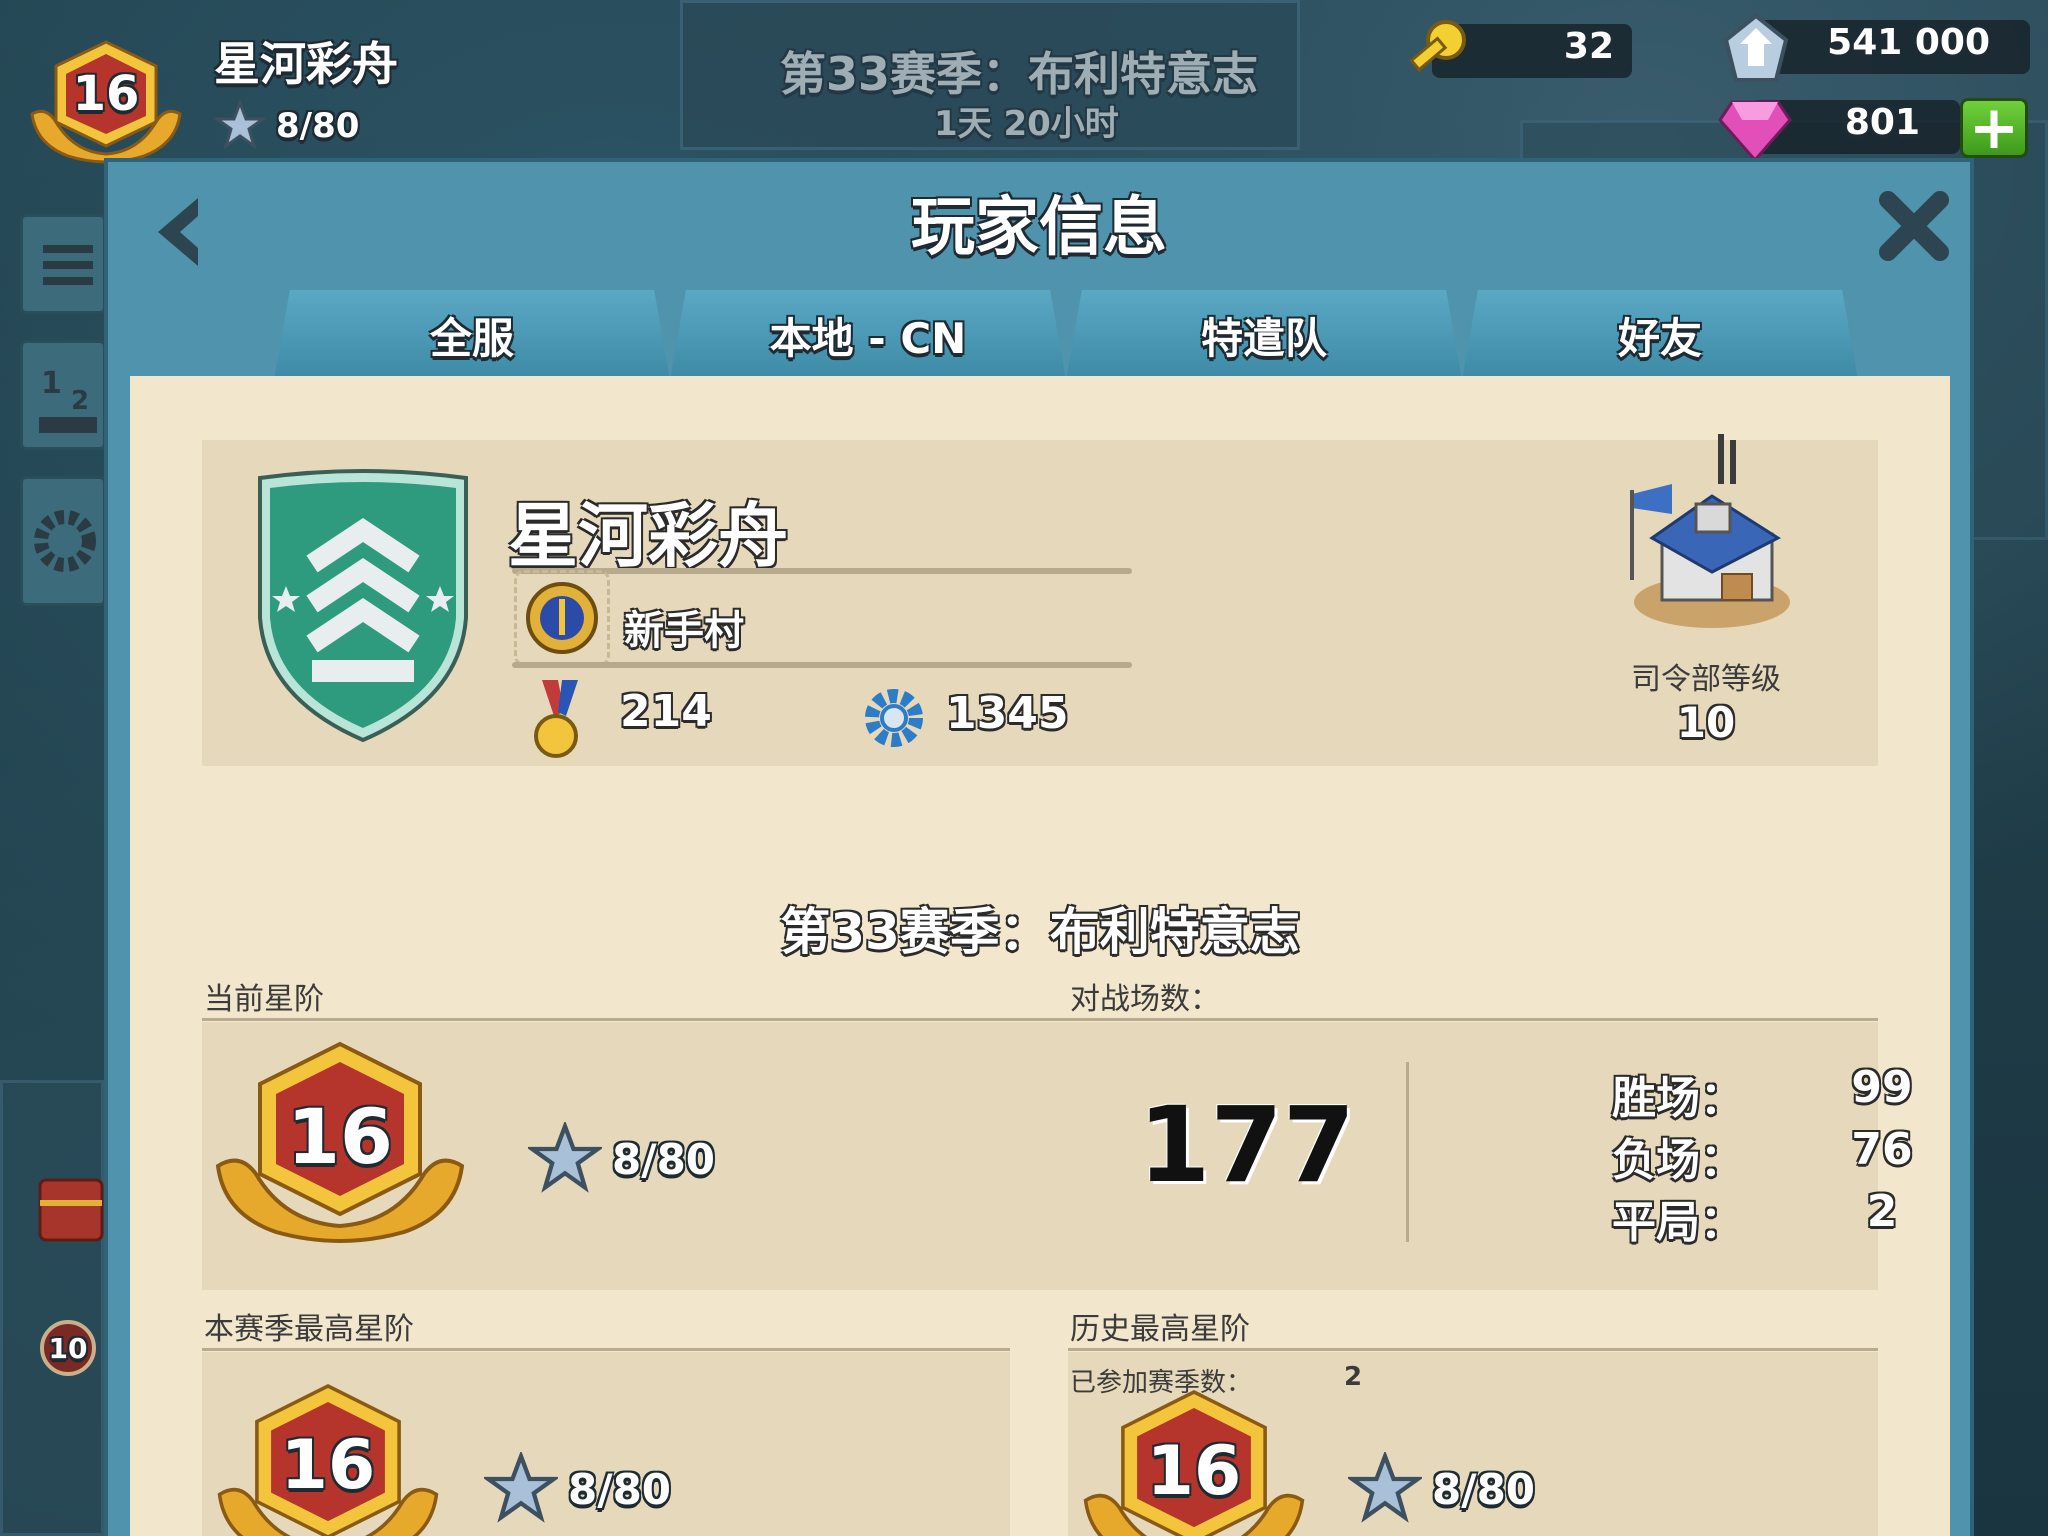 The width and height of the screenshot is (2048, 1536). I want to click on settings-button, so click(63, 541).